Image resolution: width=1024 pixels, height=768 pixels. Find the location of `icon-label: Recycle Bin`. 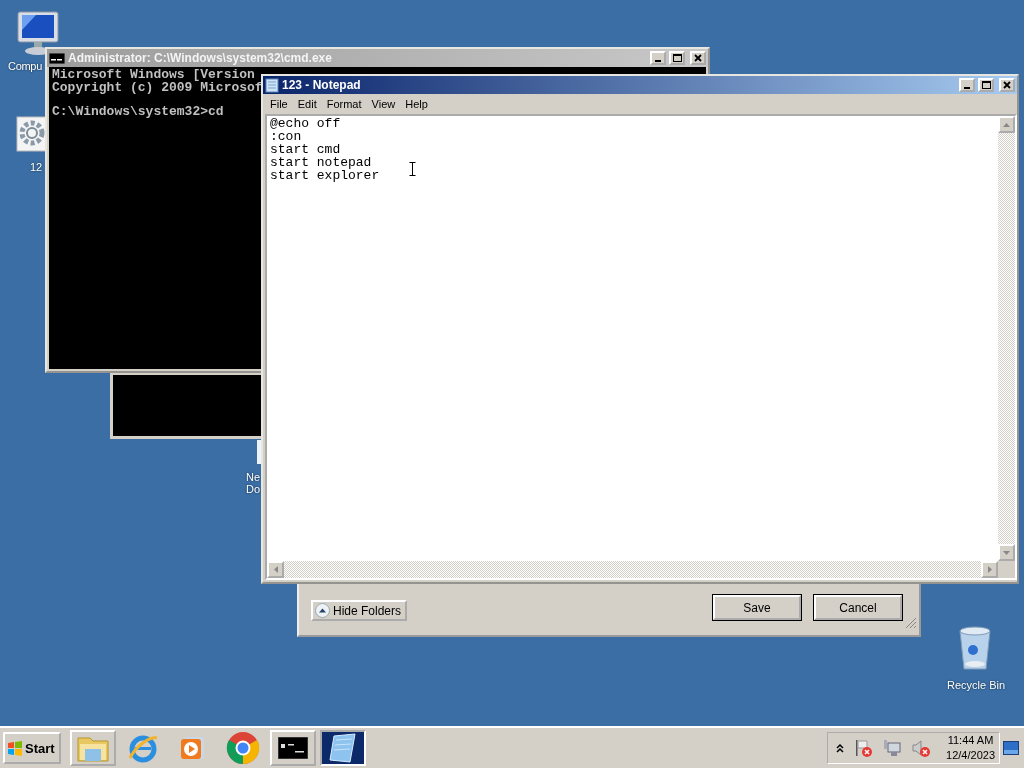

icon-label: Recycle Bin is located at coordinates (976, 685).